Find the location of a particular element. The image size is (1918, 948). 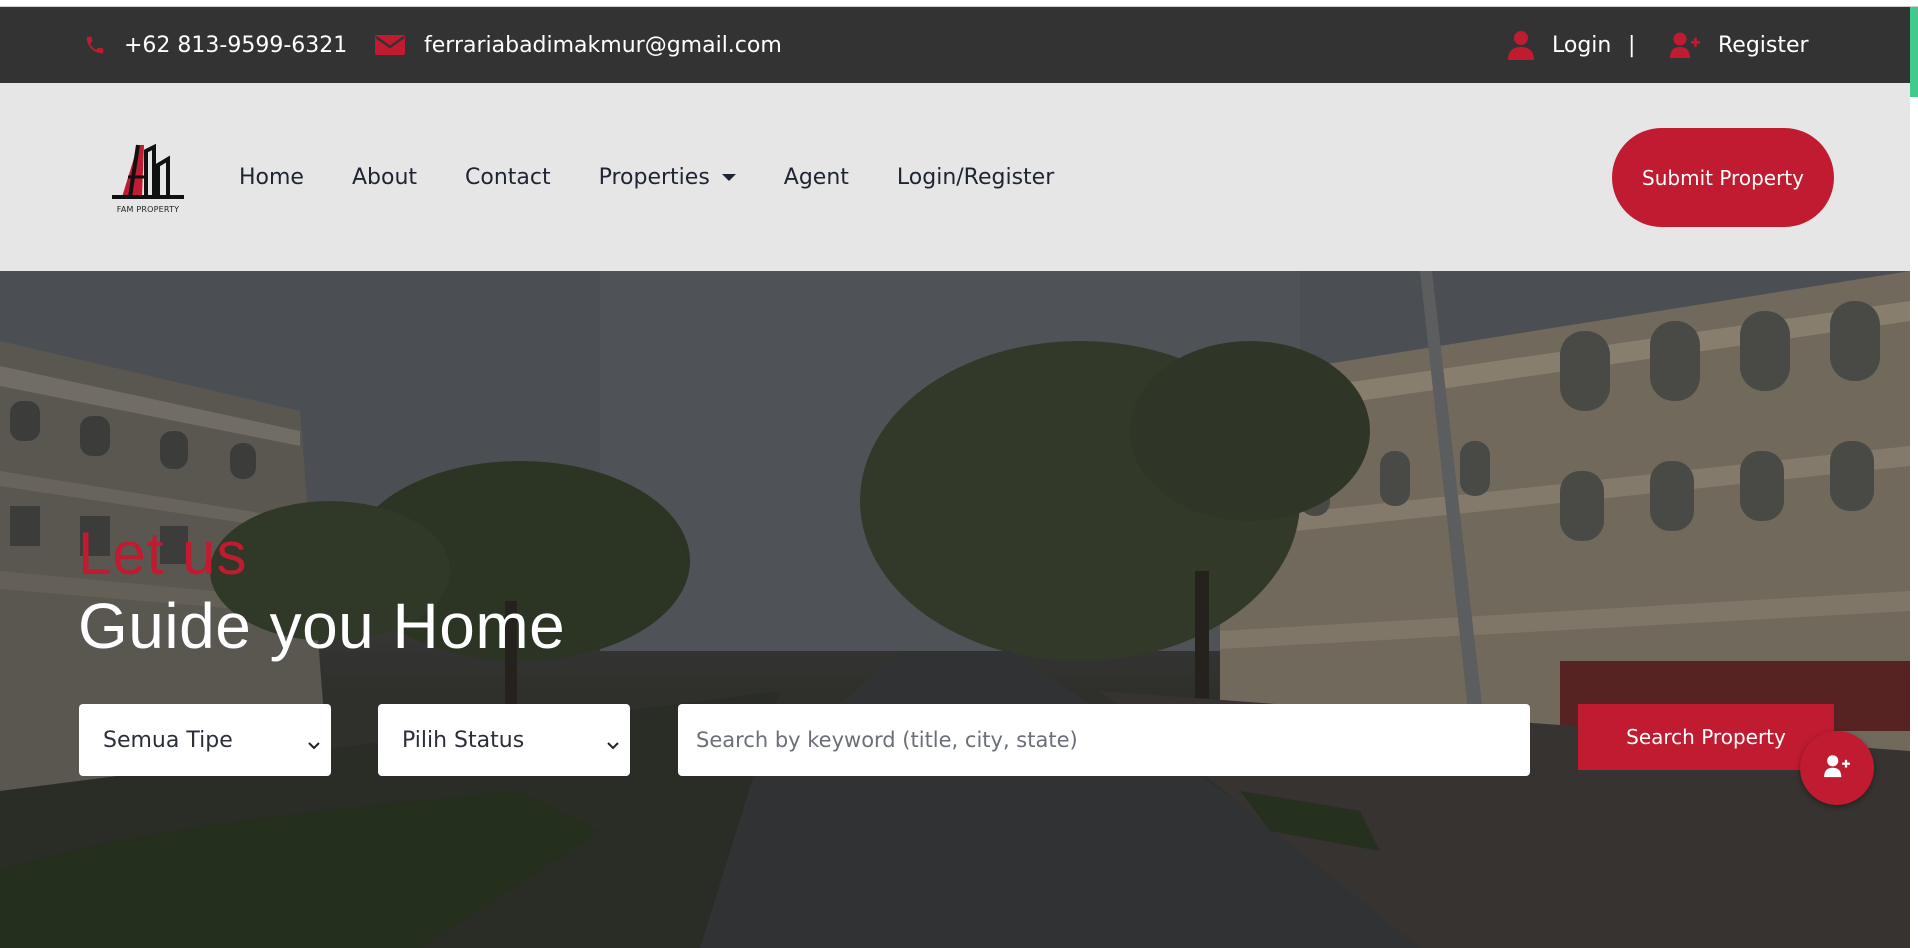

register-label: Register is located at coordinates (1763, 45).